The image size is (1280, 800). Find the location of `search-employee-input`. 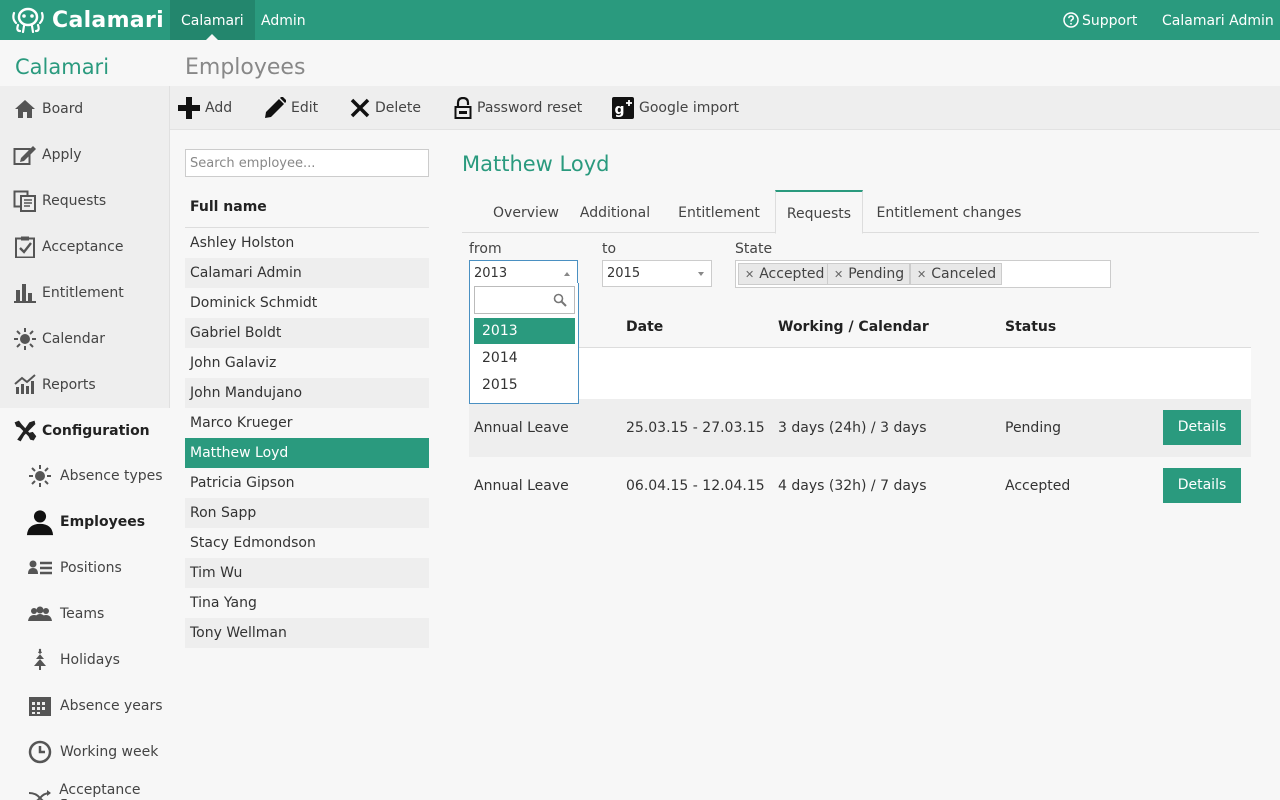

search-employee-input is located at coordinates (307, 163).